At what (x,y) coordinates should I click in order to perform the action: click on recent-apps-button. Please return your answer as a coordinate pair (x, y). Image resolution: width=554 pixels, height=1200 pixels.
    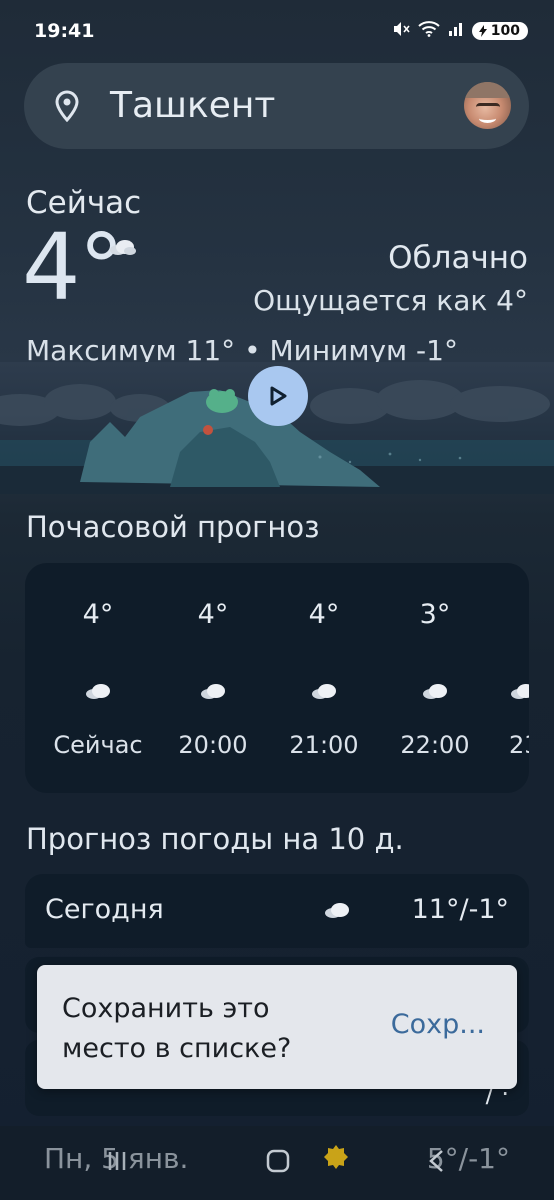
    Looking at the image, I should click on (117, 1163).